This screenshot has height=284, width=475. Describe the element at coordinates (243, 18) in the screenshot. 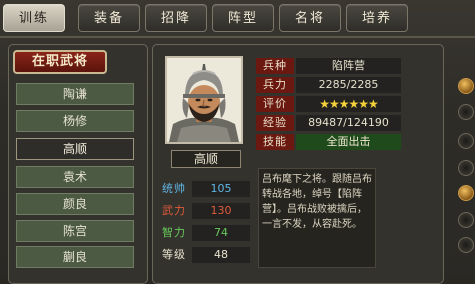

I see `tab-formation: 阵型` at that location.